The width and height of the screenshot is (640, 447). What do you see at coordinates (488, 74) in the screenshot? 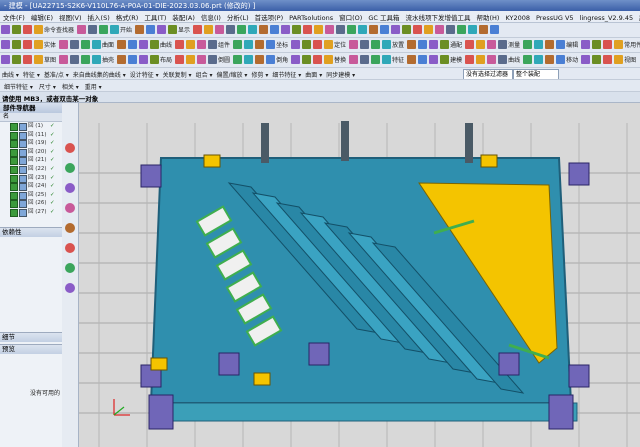
I see `selection-filter-select: 没有选择过滤器` at bounding box center [488, 74].